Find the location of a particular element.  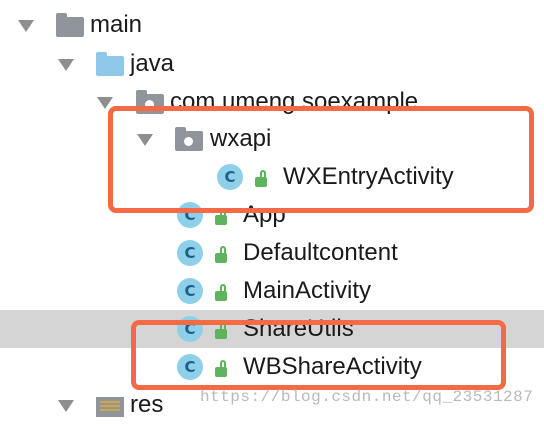

tree-row-mainactivity: C MainActivity is located at coordinates (272, 291).